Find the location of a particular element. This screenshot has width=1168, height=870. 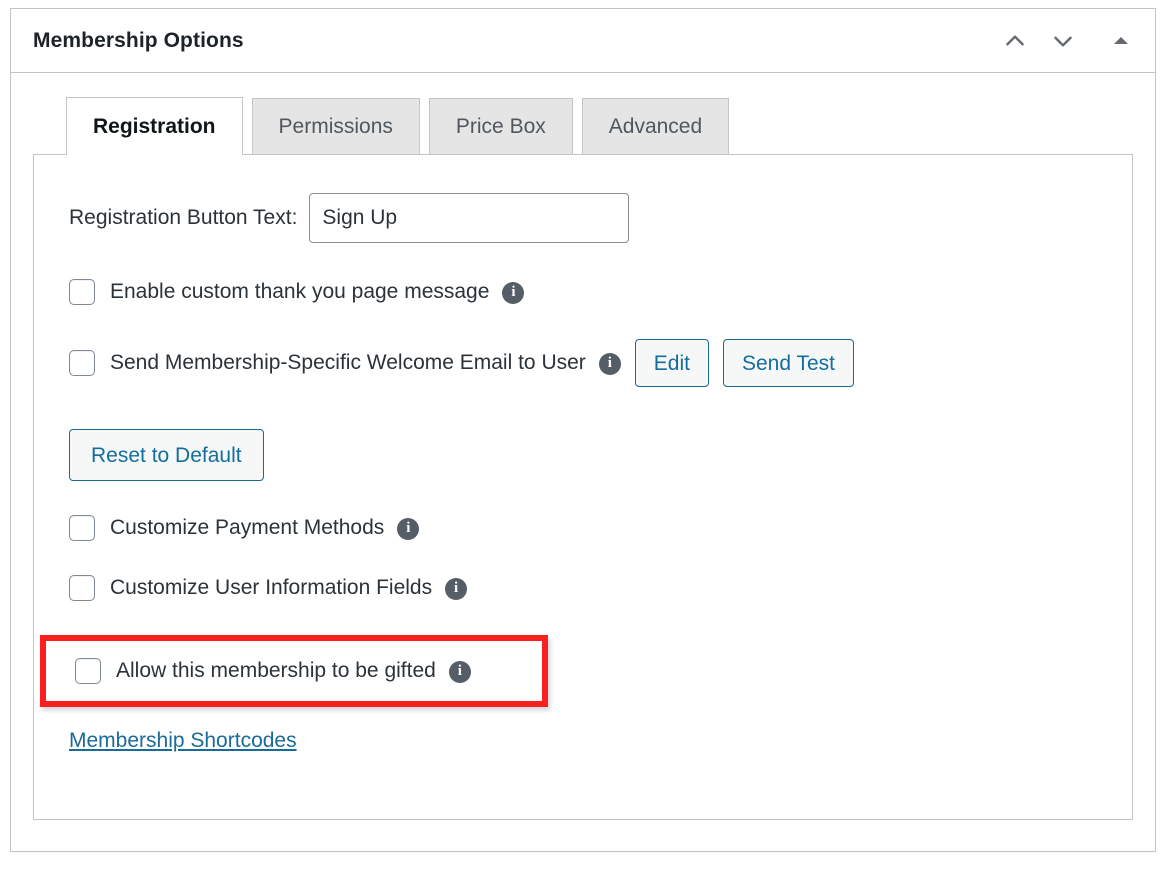

chevron-down-icon is located at coordinates (1063, 41).